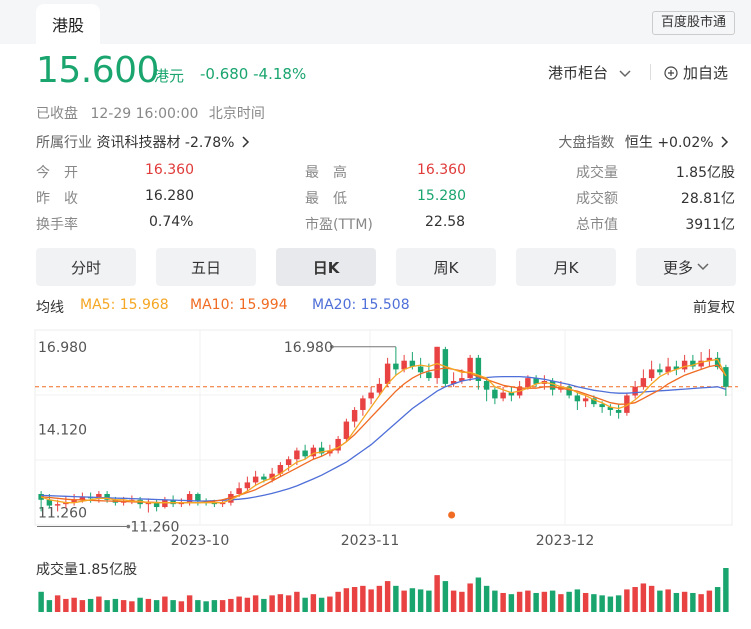 The height and width of the screenshot is (629, 751). I want to click on ma20-value: MA20: 15.508, so click(361, 305).